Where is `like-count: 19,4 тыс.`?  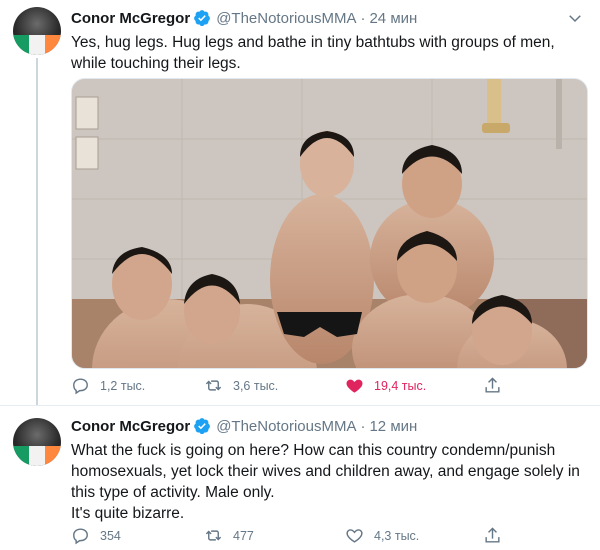
like-count: 19,4 тыс. is located at coordinates (400, 385).